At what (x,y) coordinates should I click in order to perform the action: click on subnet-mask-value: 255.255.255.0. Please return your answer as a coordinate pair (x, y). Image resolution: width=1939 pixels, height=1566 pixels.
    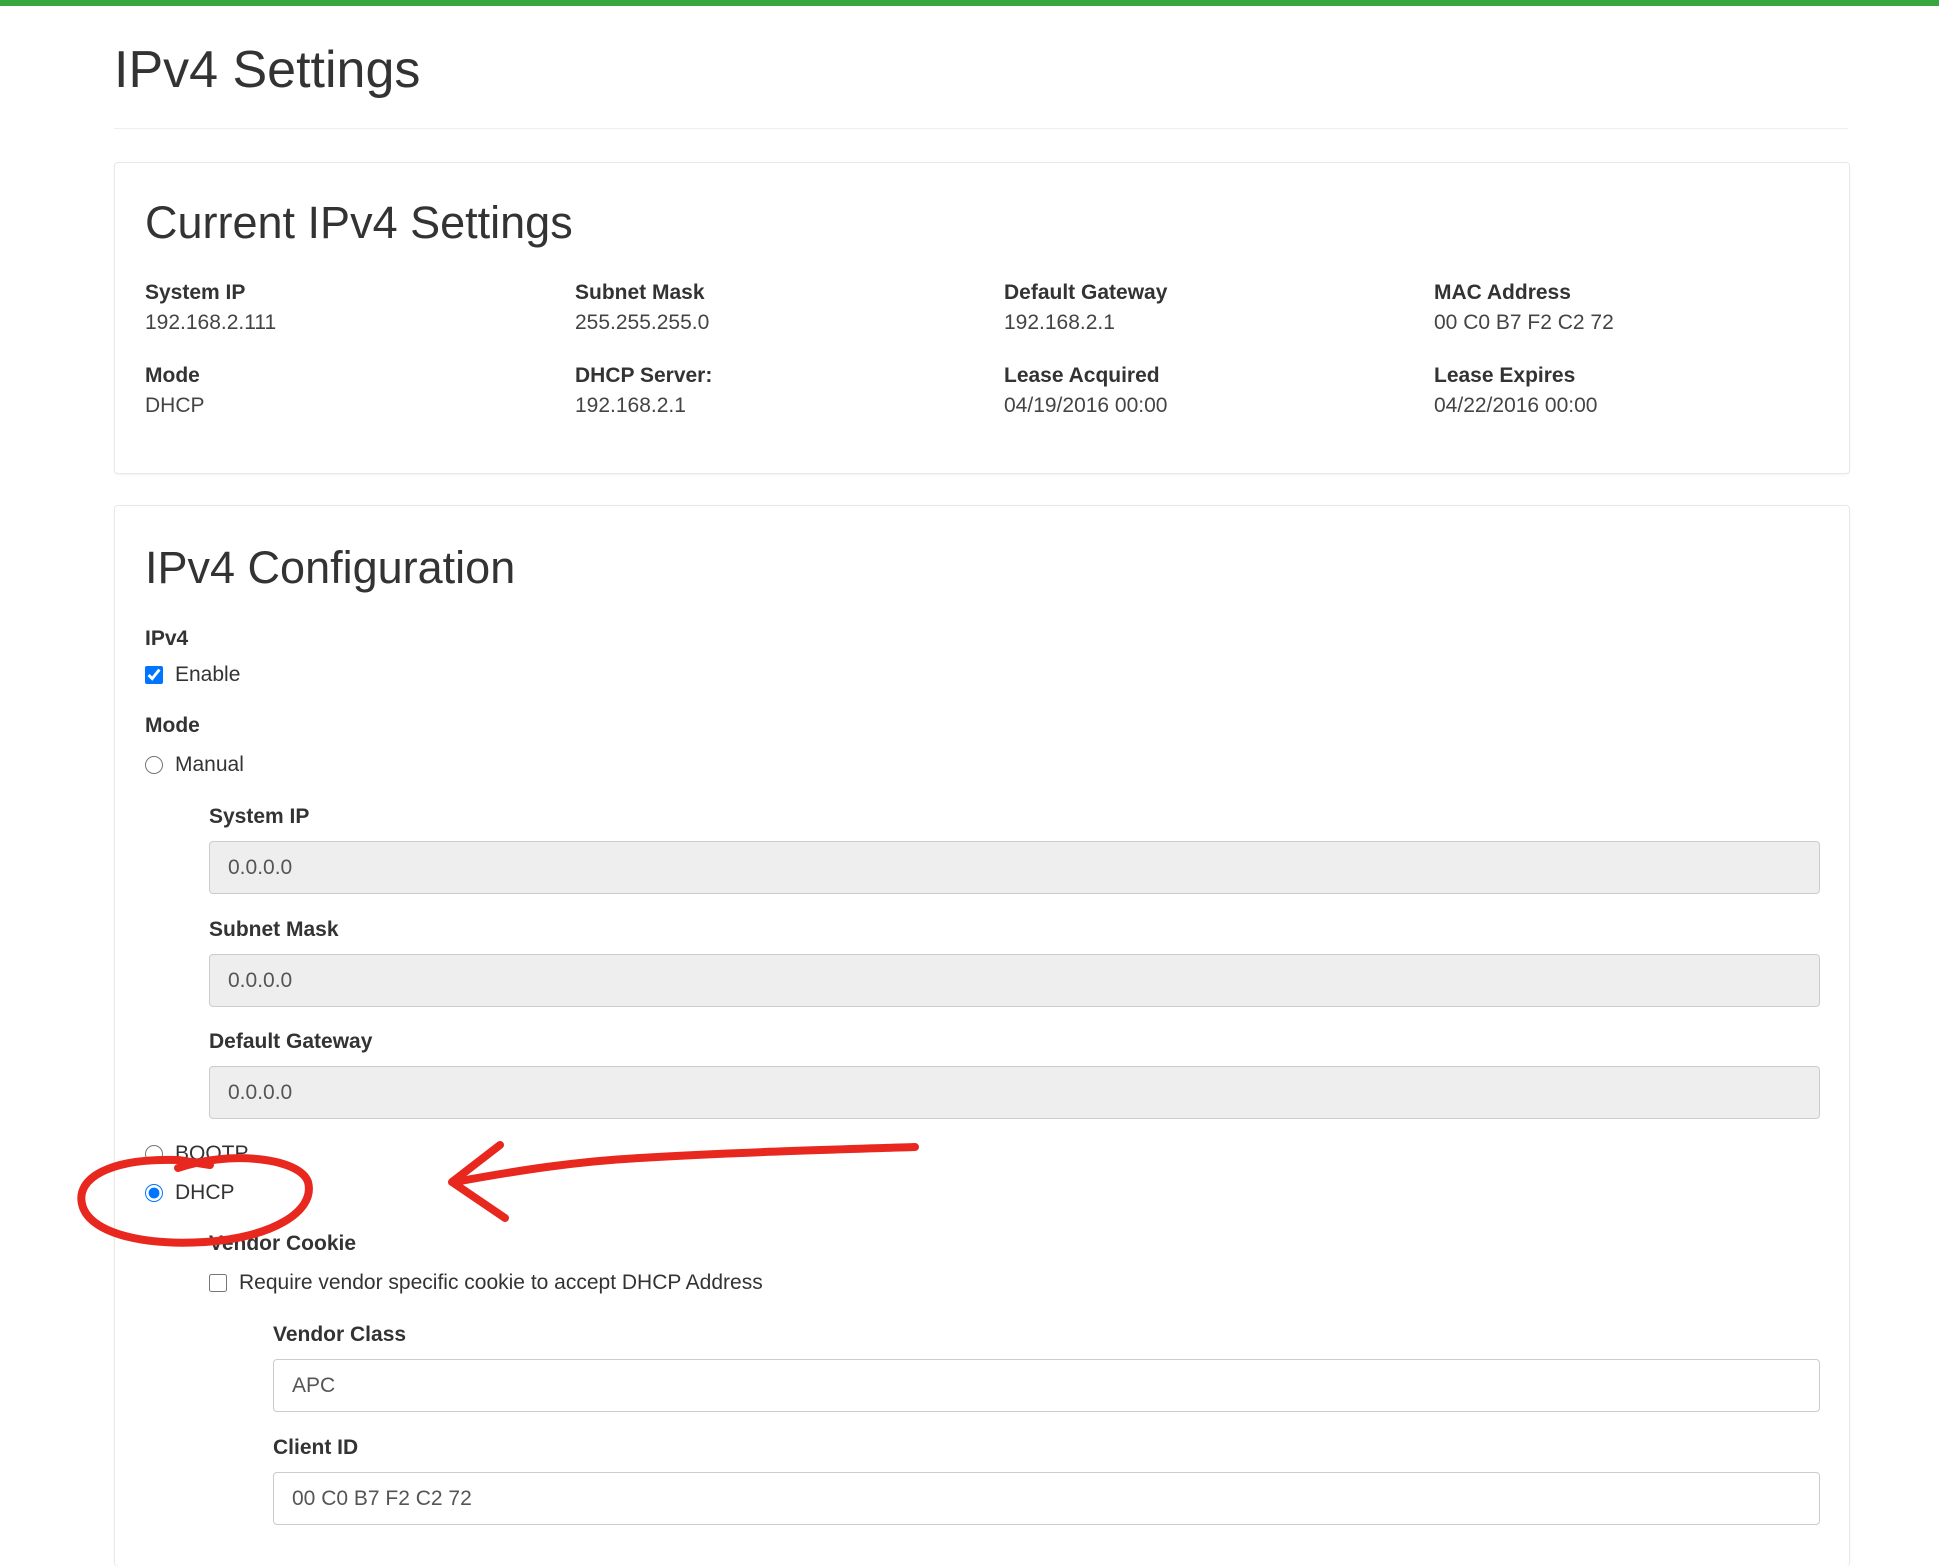
    Looking at the image, I should click on (642, 322).